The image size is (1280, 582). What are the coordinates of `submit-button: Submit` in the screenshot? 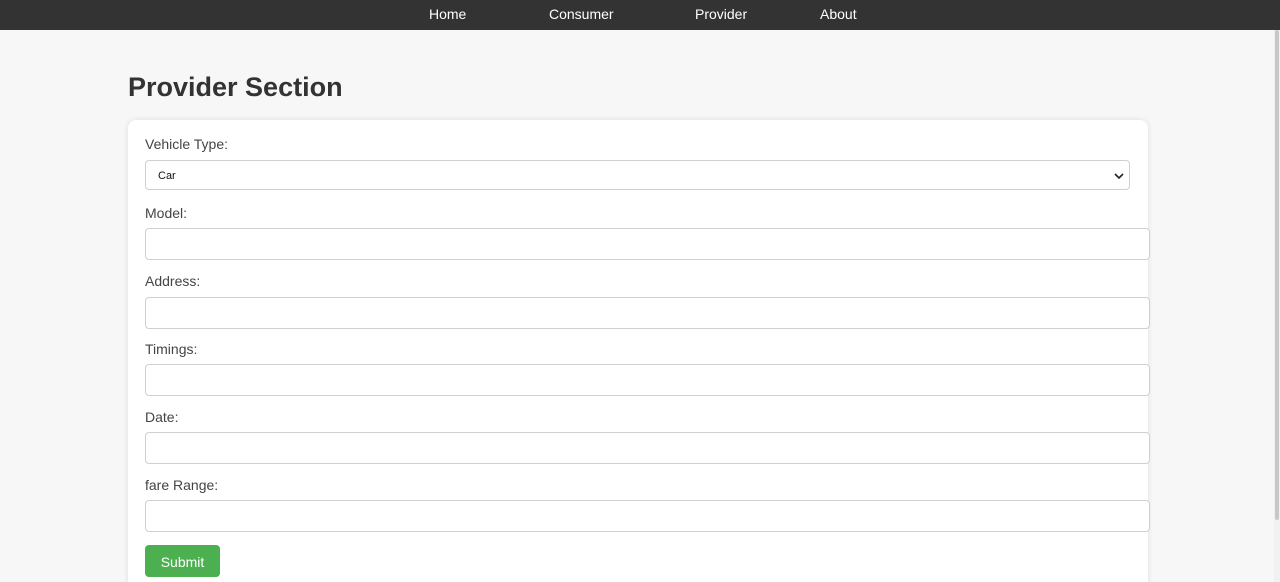 It's located at (182, 561).